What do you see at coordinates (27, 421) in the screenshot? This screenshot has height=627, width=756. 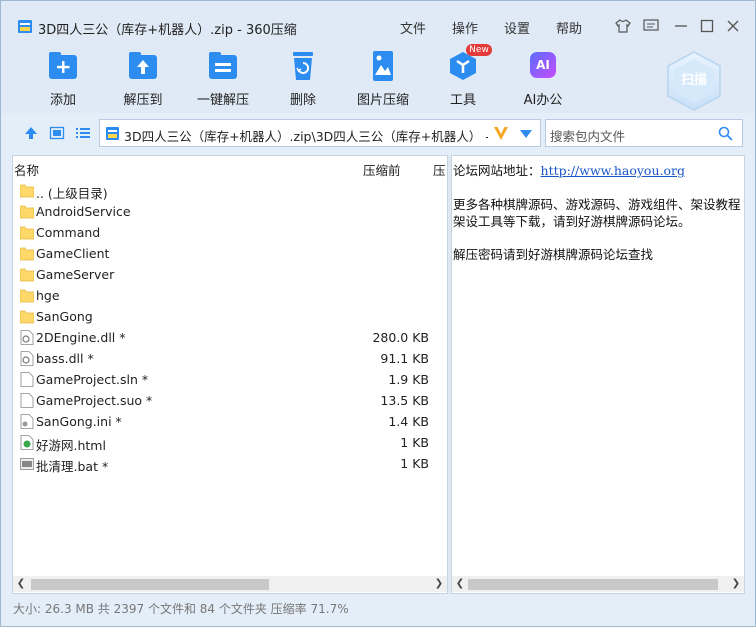 I see `ini-file-icon` at bounding box center [27, 421].